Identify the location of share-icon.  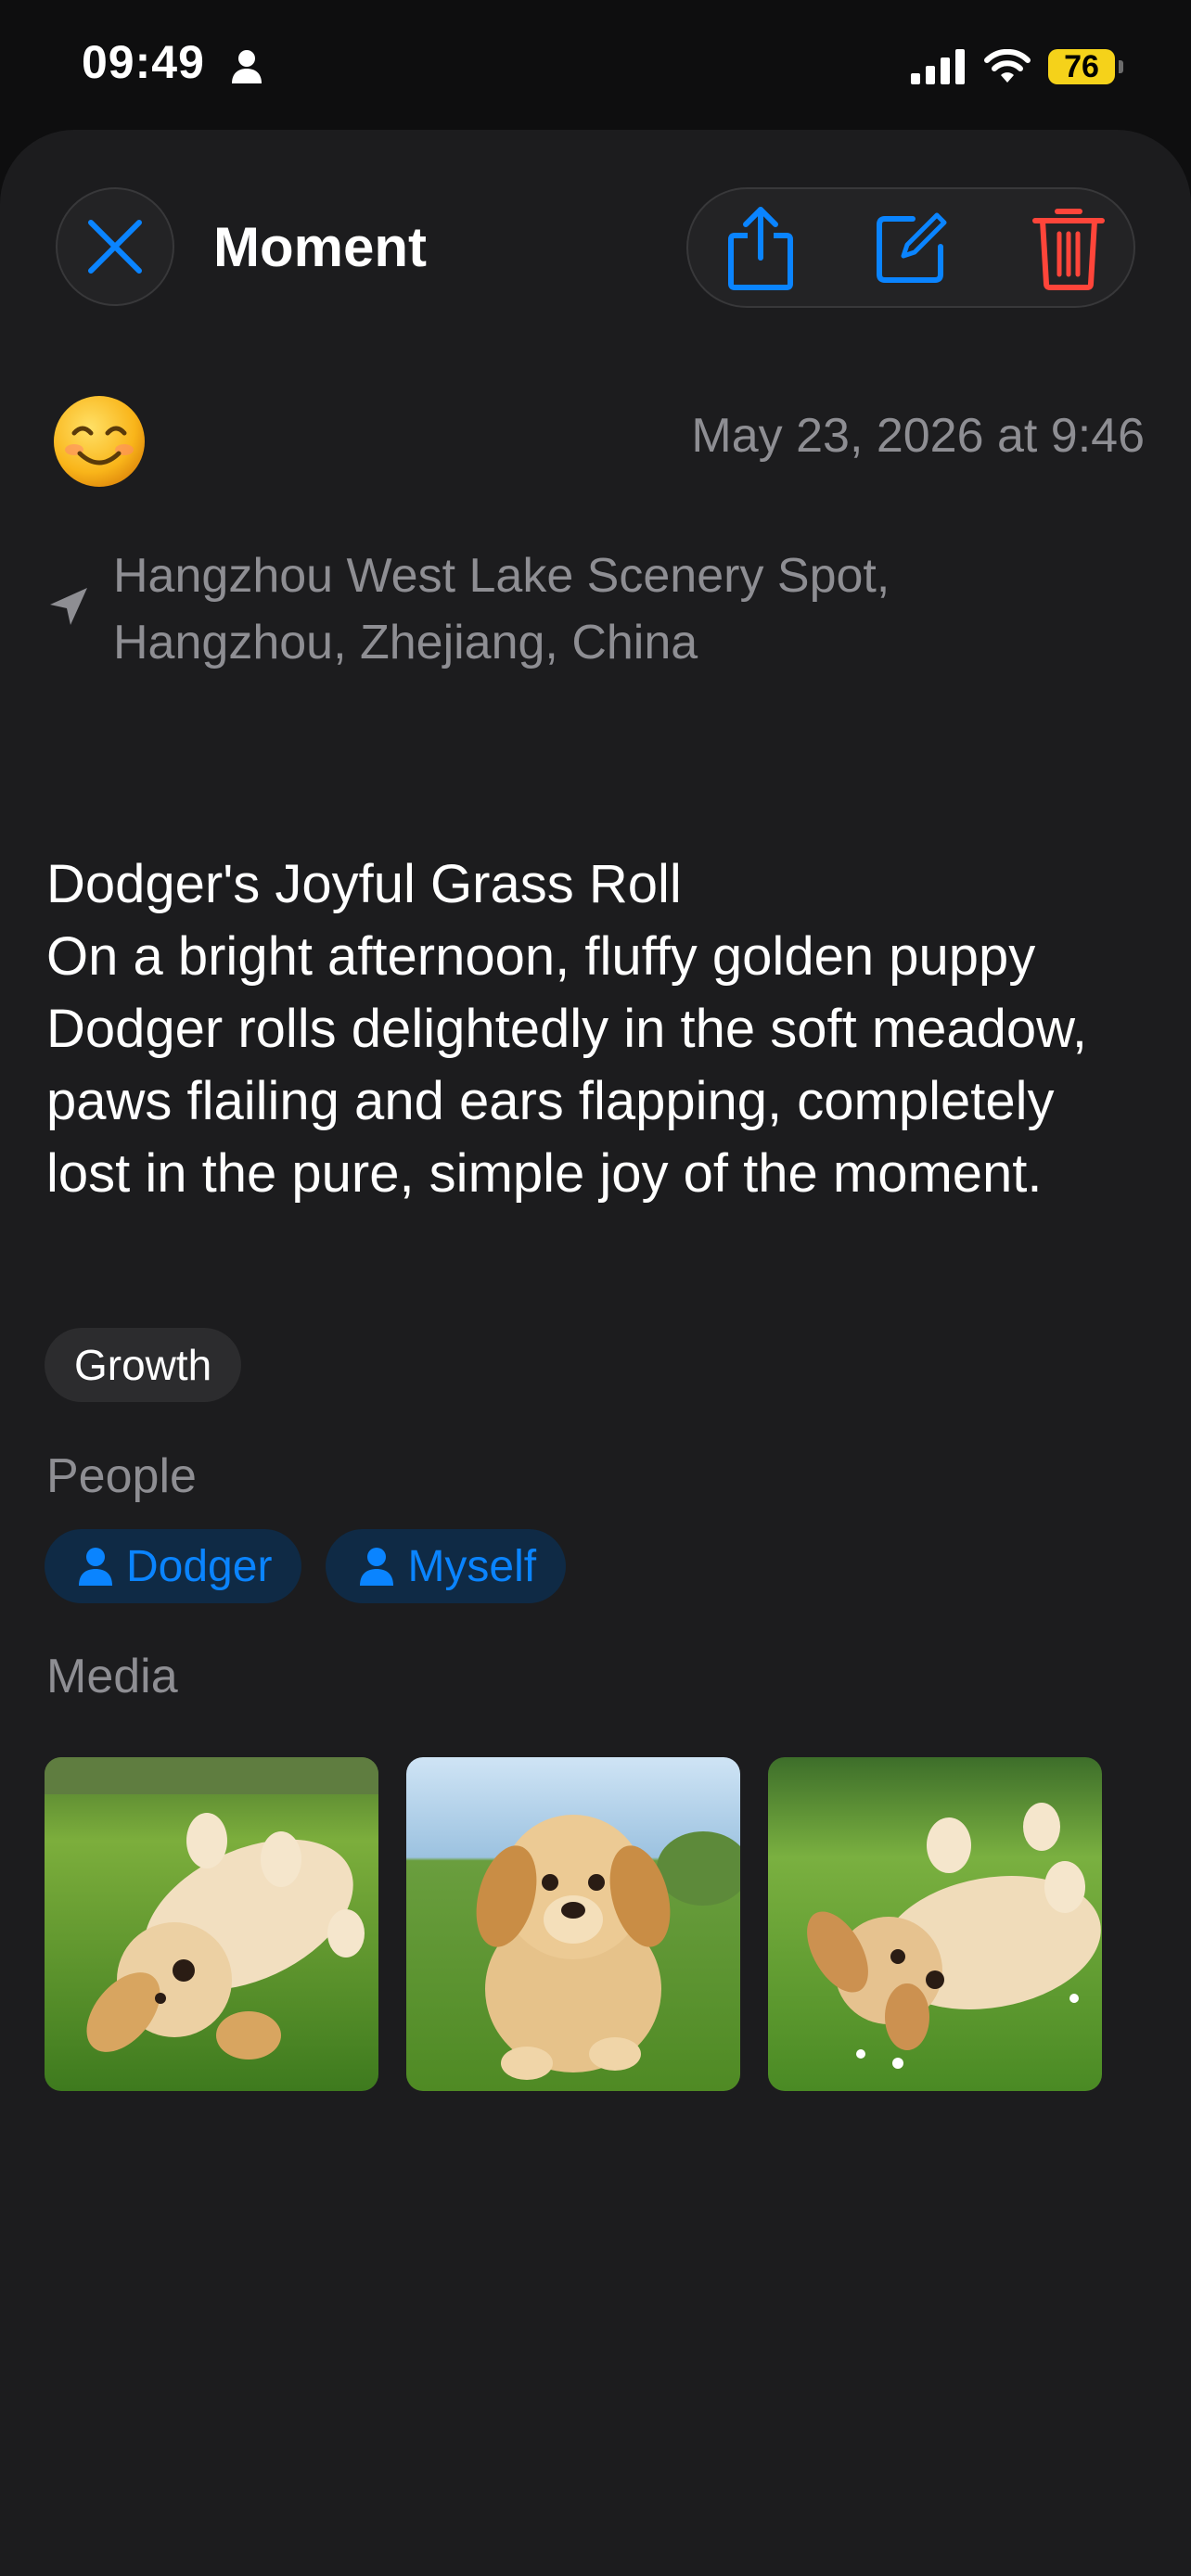
(760, 249).